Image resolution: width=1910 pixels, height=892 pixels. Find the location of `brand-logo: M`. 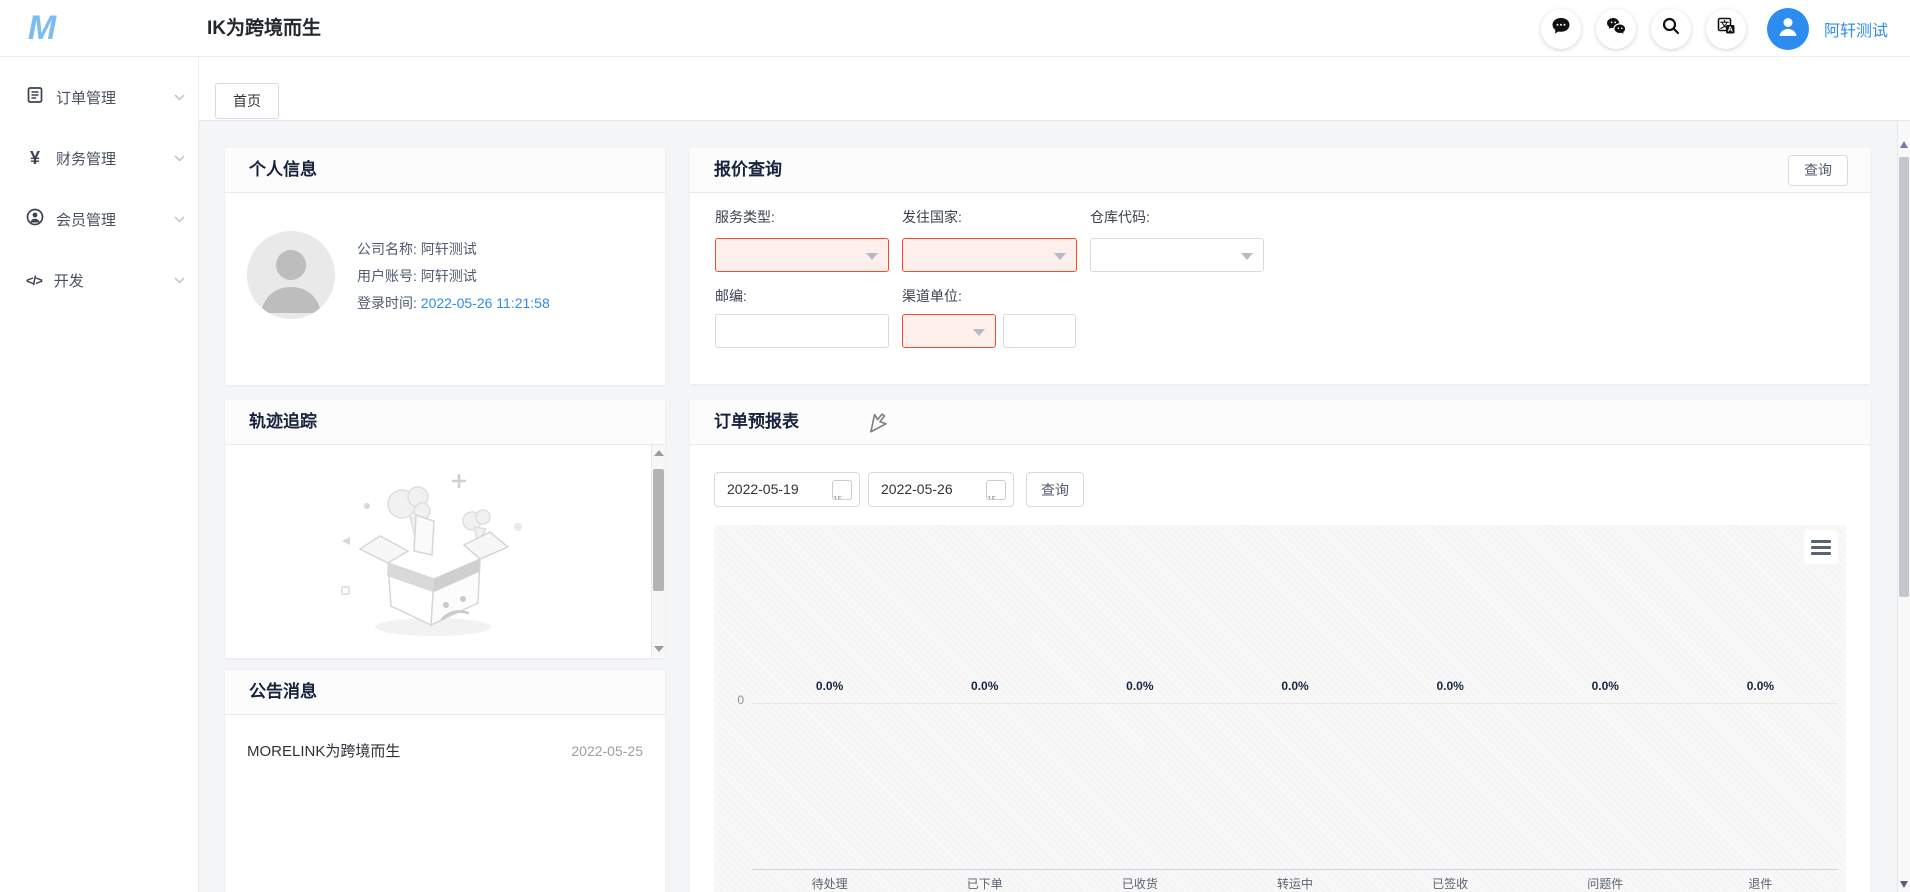

brand-logo: M is located at coordinates (42, 28).